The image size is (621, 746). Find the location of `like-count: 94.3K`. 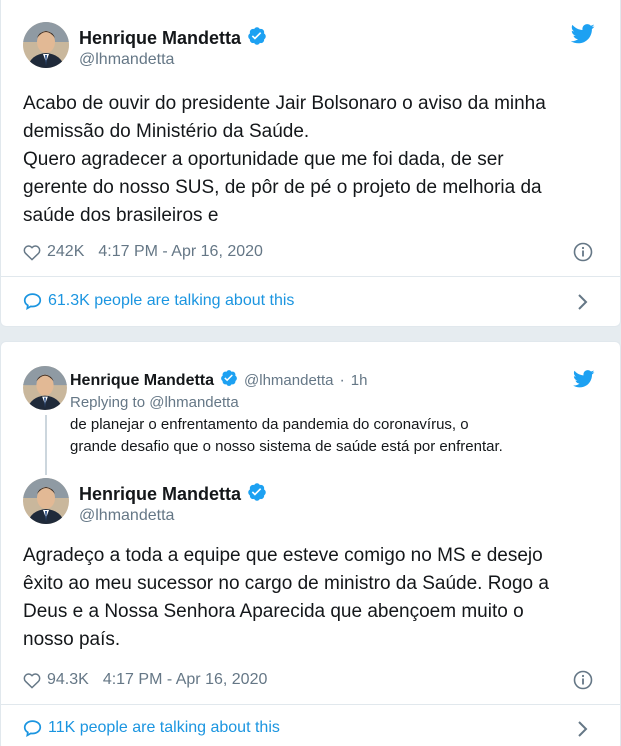

like-count: 94.3K is located at coordinates (68, 680).